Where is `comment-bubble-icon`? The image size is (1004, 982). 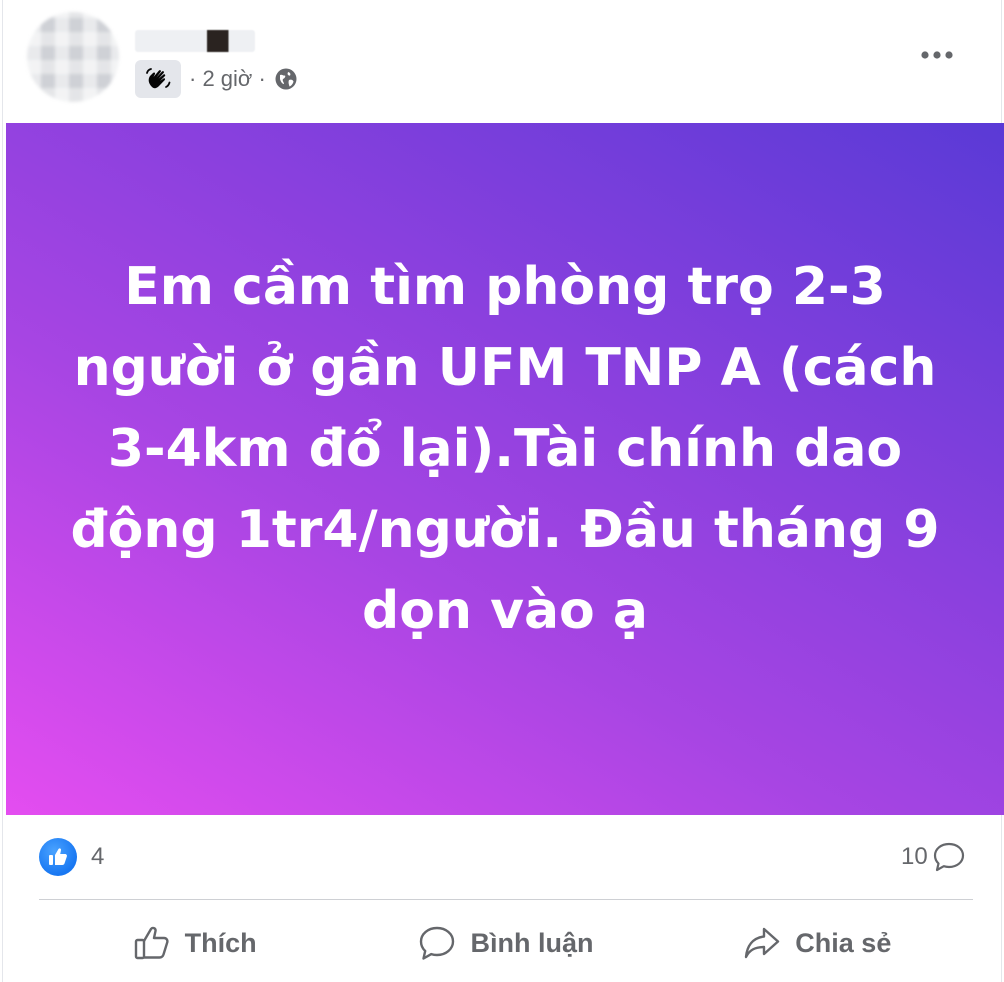
comment-bubble-icon is located at coordinates (948, 857).